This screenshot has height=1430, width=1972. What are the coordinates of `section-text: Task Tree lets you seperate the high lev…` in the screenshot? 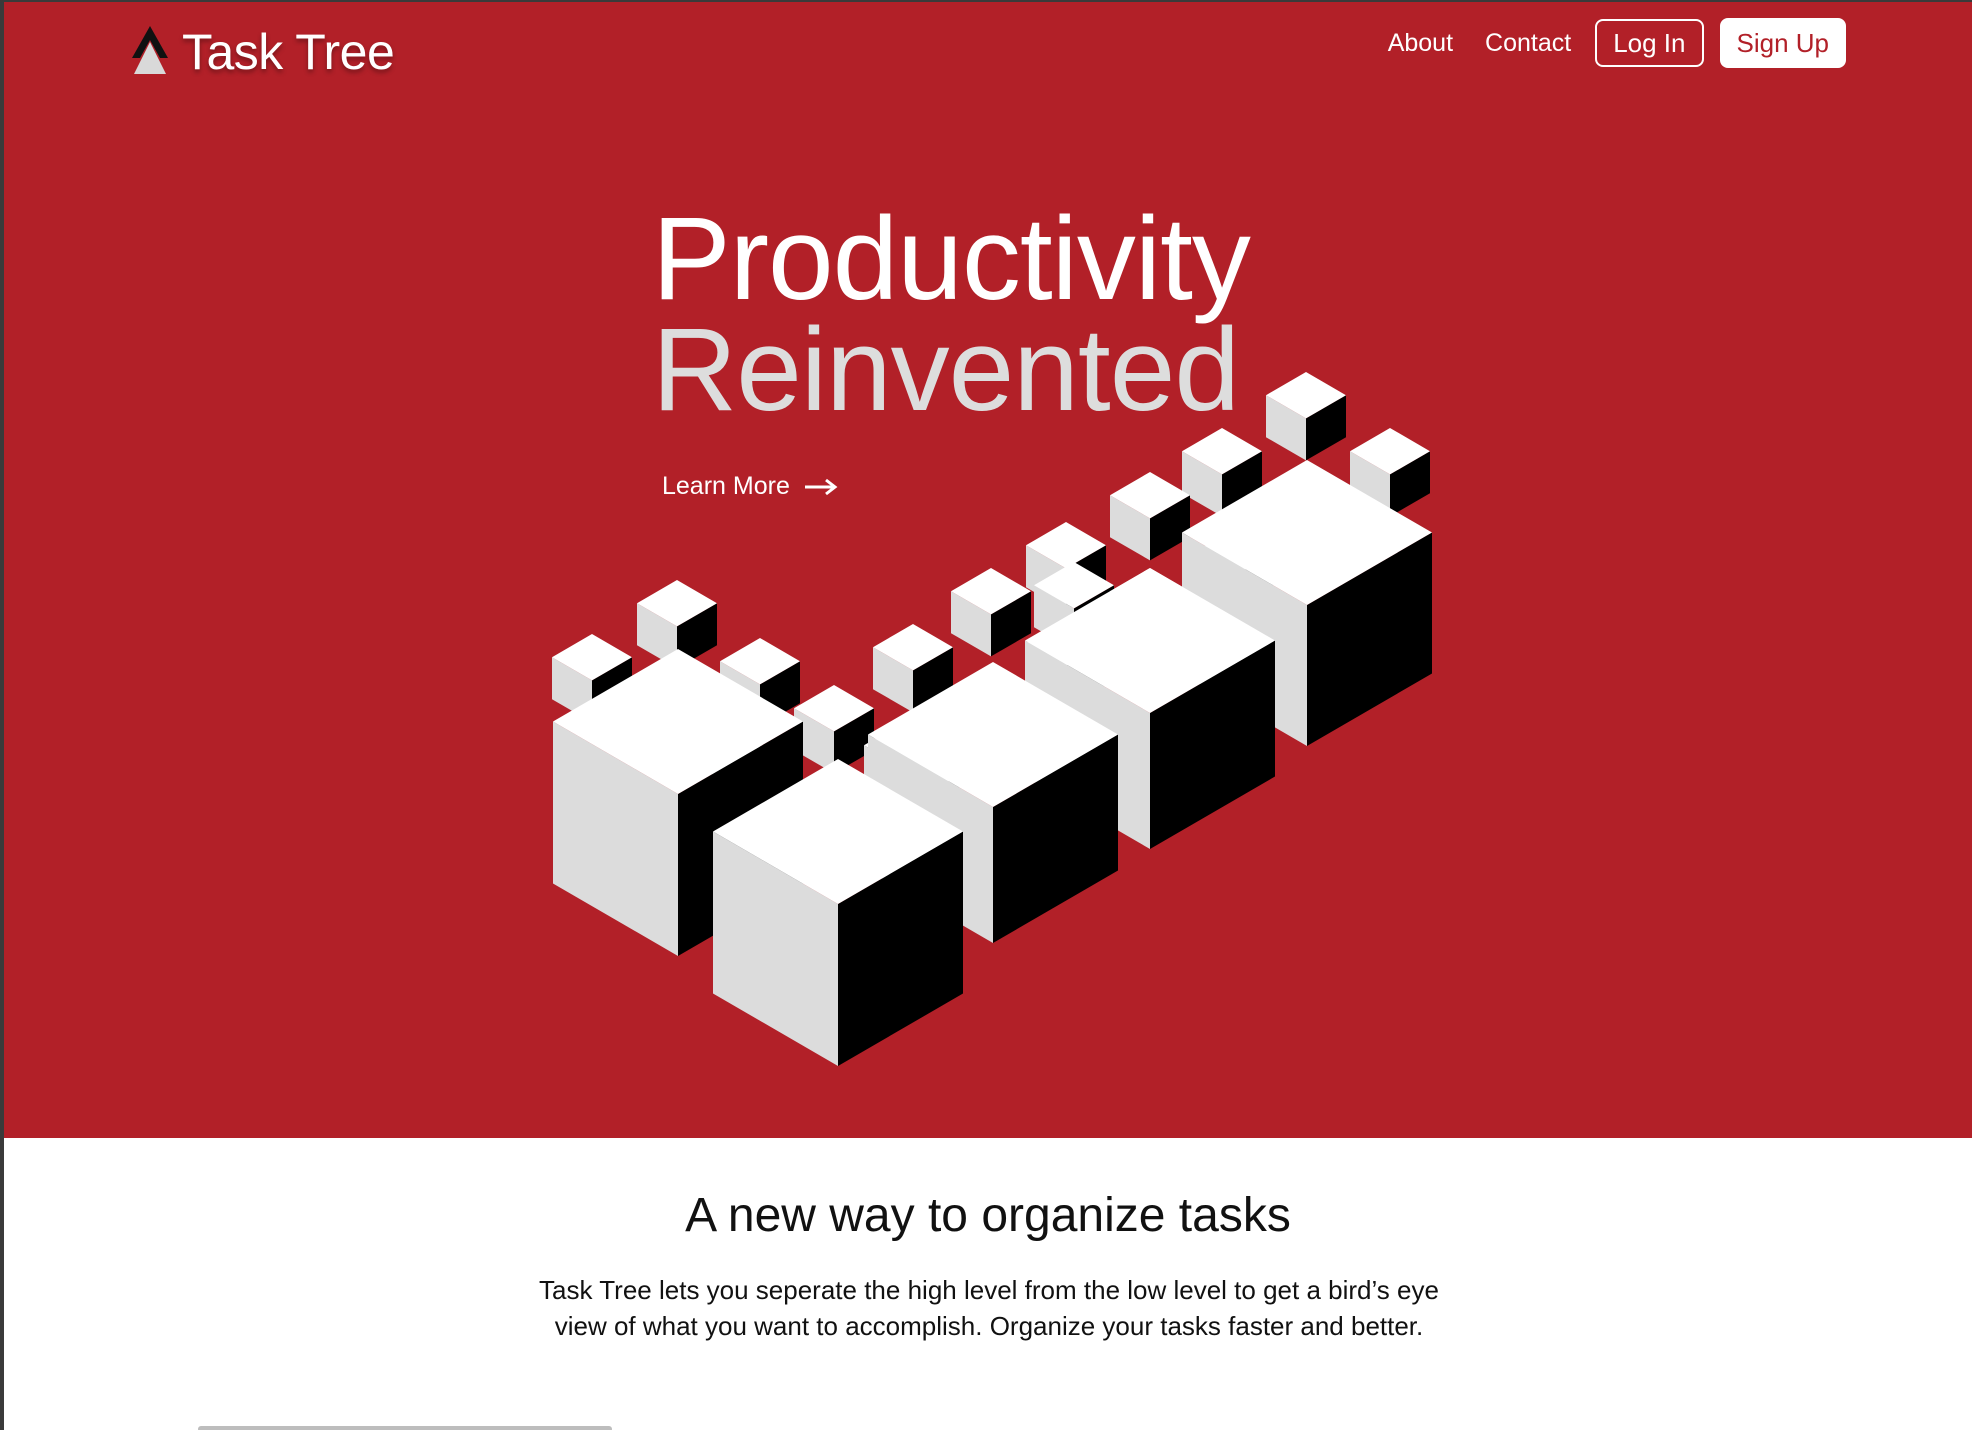 It's located at (989, 1308).